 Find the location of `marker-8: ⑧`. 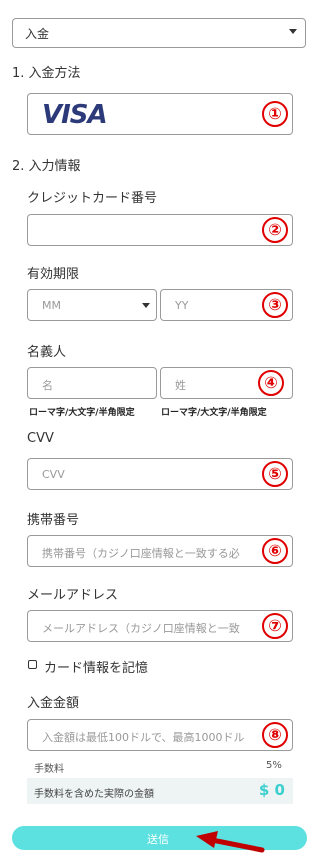

marker-8: ⑧ is located at coordinates (275, 735).